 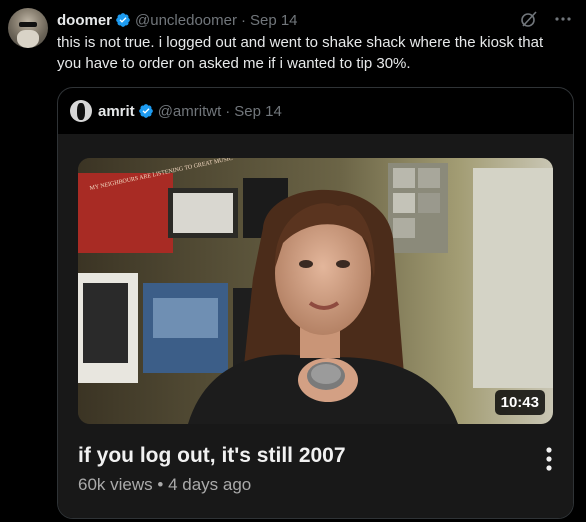 I want to click on quoted-author-handle: @amritwt, so click(x=190, y=111).